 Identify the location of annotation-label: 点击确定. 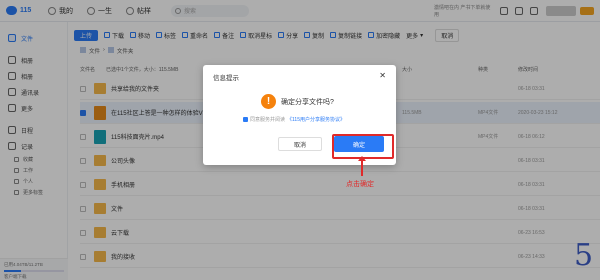
(360, 184).